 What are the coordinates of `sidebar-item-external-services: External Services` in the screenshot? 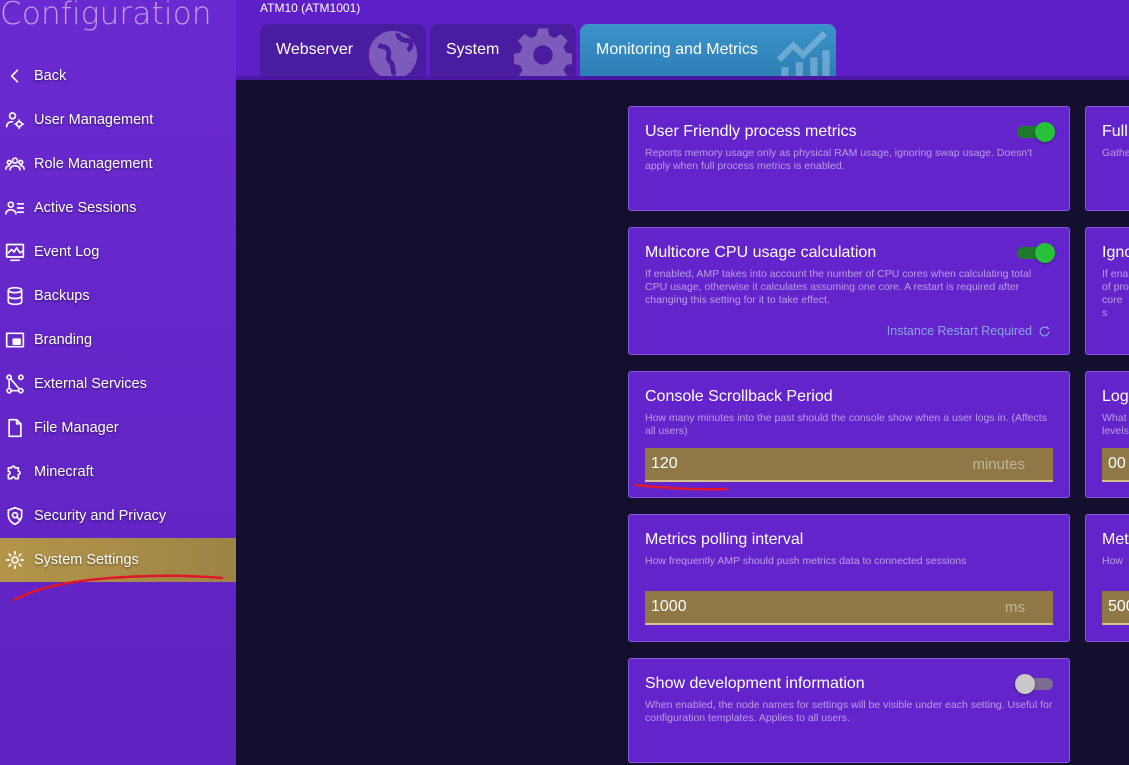 It's located at (118, 384).